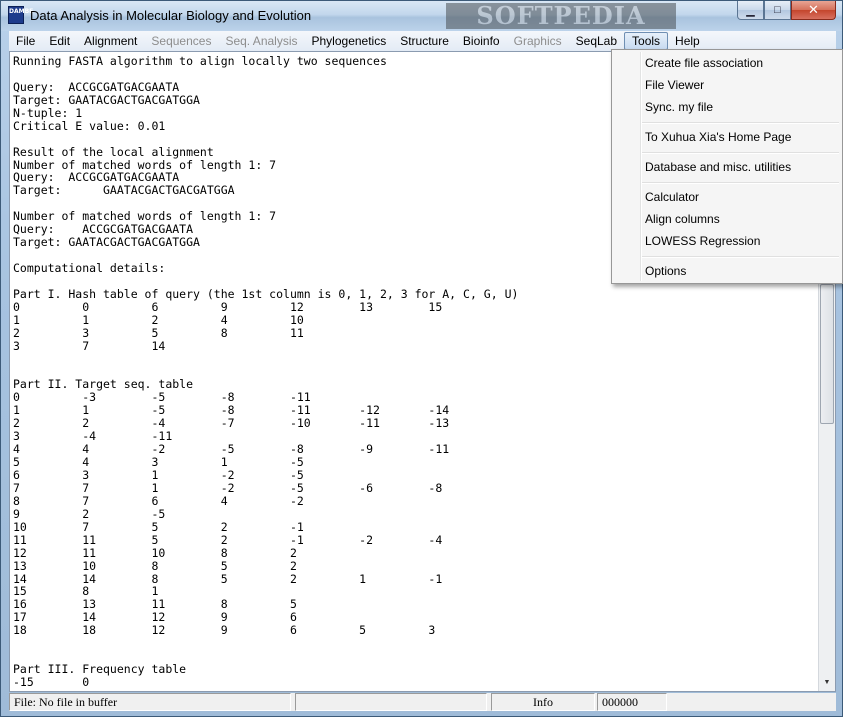 The width and height of the screenshot is (843, 717). What do you see at coordinates (158, 475) in the screenshot?
I see `output-line: 6 3 1 -2 -5` at bounding box center [158, 475].